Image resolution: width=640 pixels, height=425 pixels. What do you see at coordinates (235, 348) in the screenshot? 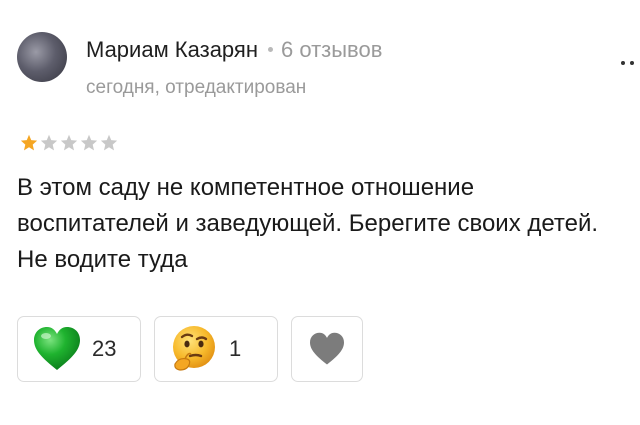
I see `reaction-count: 1` at bounding box center [235, 348].